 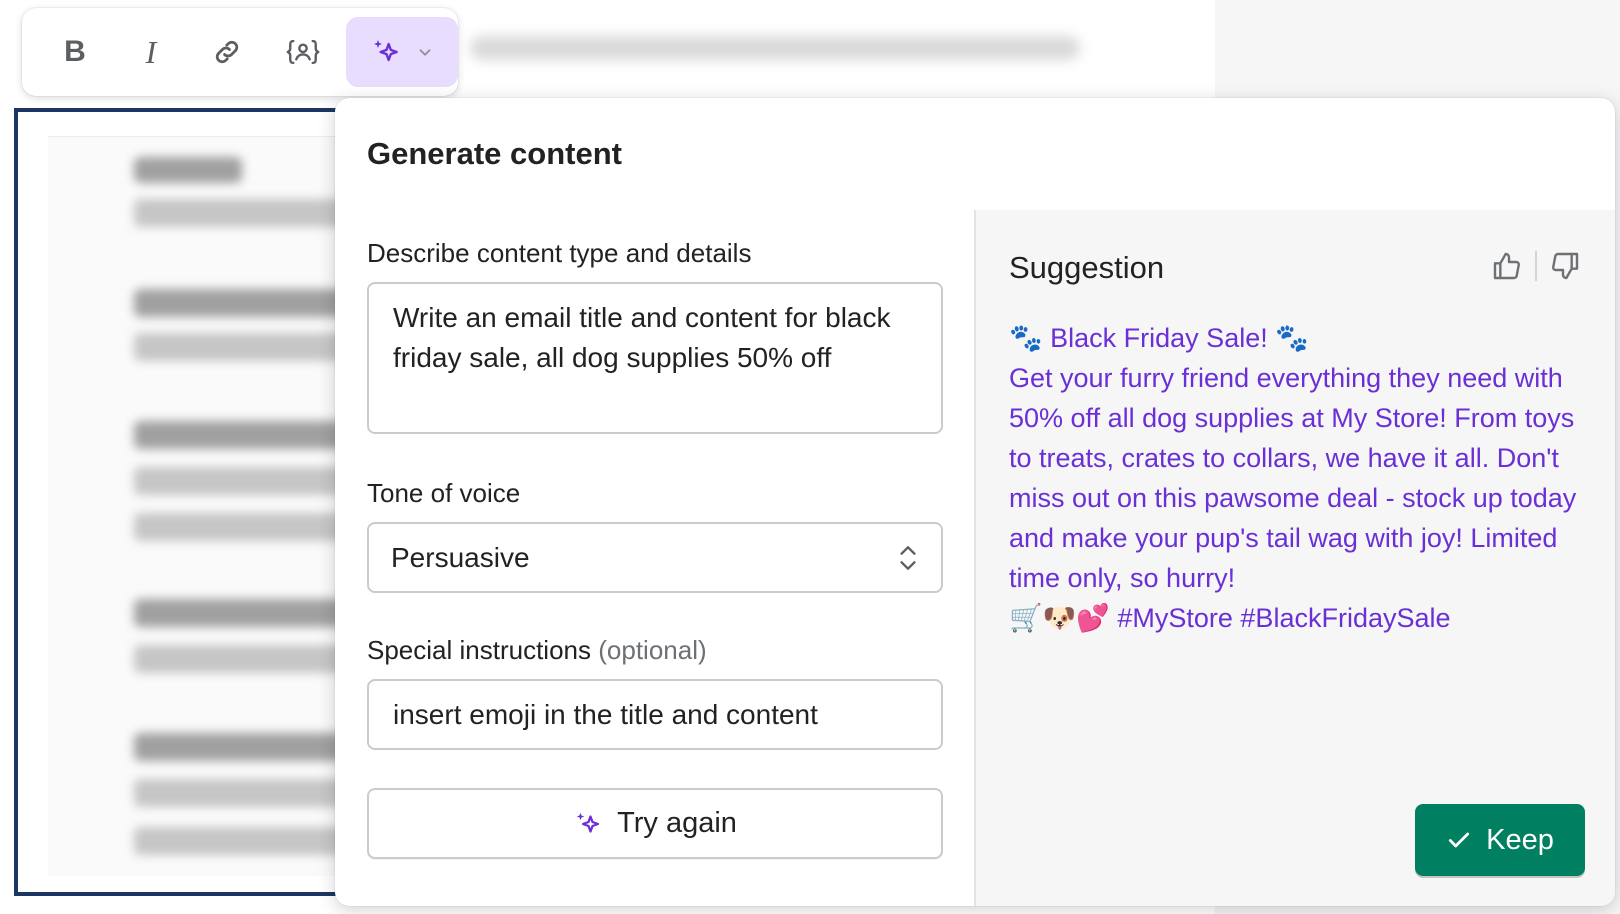 What do you see at coordinates (655, 557) in the screenshot?
I see `tone-select: Persuasive` at bounding box center [655, 557].